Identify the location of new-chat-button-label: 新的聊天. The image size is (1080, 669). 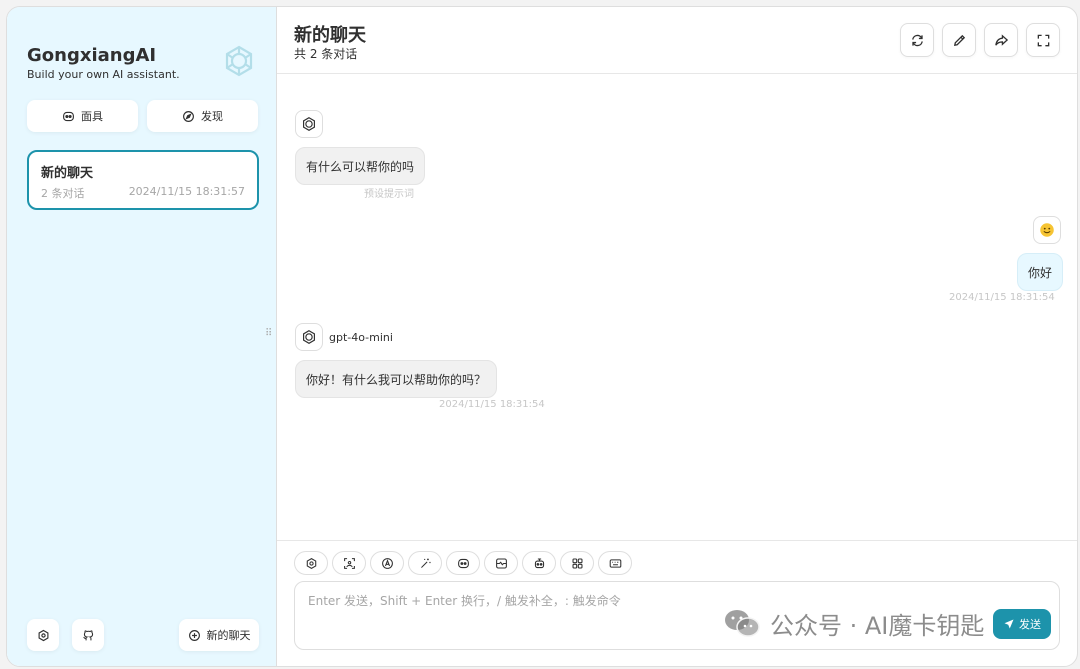
(228, 635).